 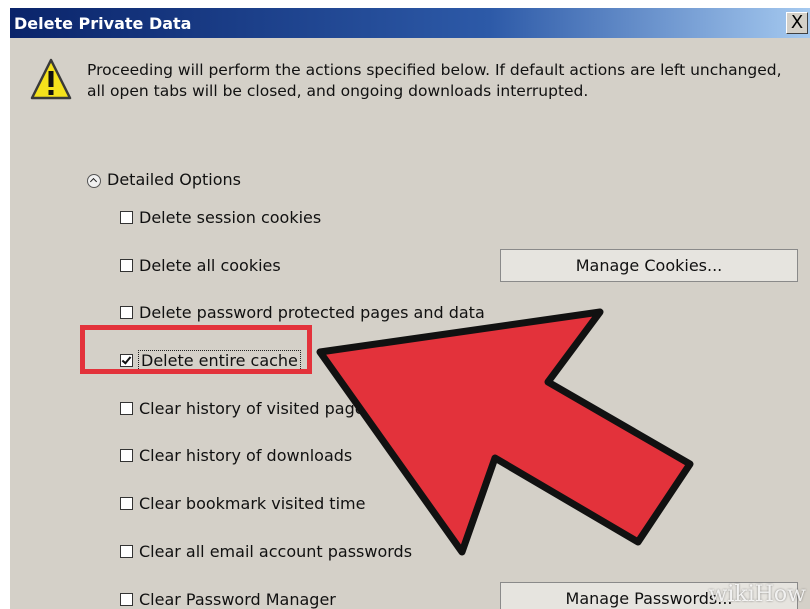 I want to click on wikihow-watermark: wikiHow, so click(x=757, y=594).